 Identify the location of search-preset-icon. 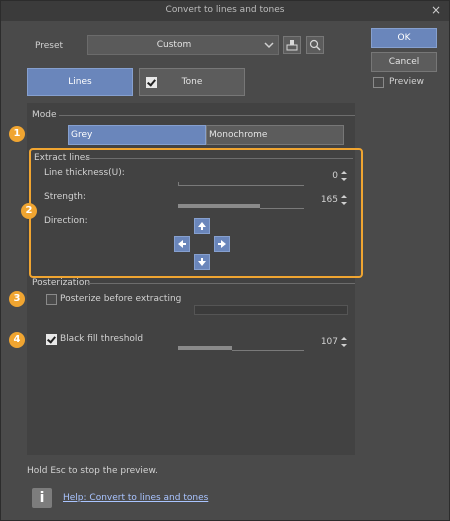
(315, 45).